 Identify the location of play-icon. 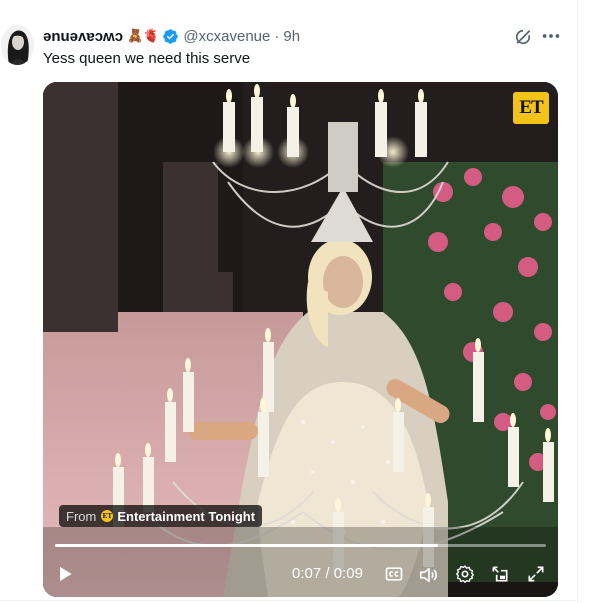
(65, 574).